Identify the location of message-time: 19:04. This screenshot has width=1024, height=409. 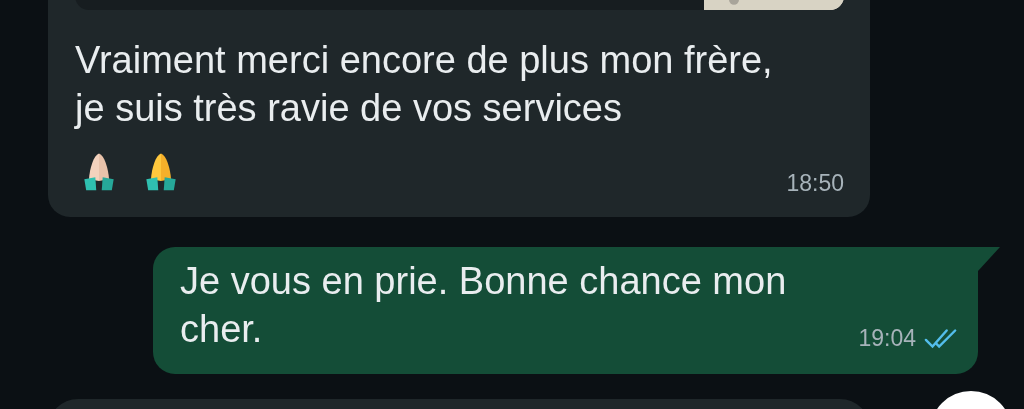
(887, 338).